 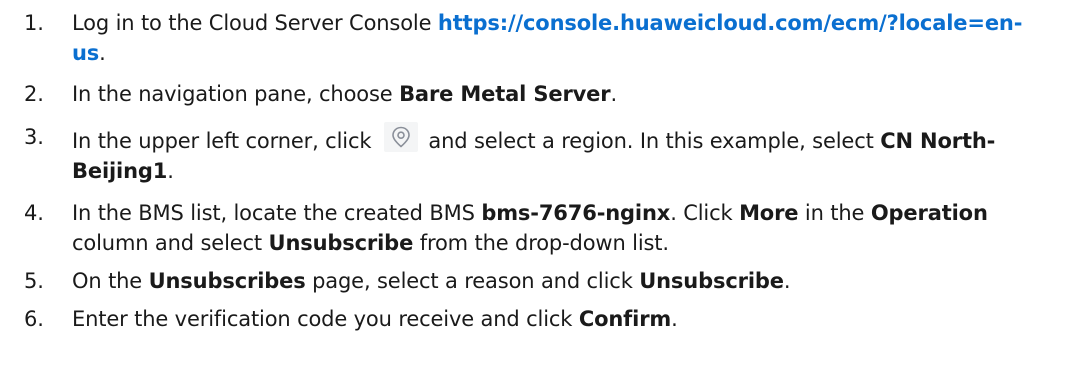 I want to click on bold-term: bms-7676-nginx, so click(x=576, y=213).